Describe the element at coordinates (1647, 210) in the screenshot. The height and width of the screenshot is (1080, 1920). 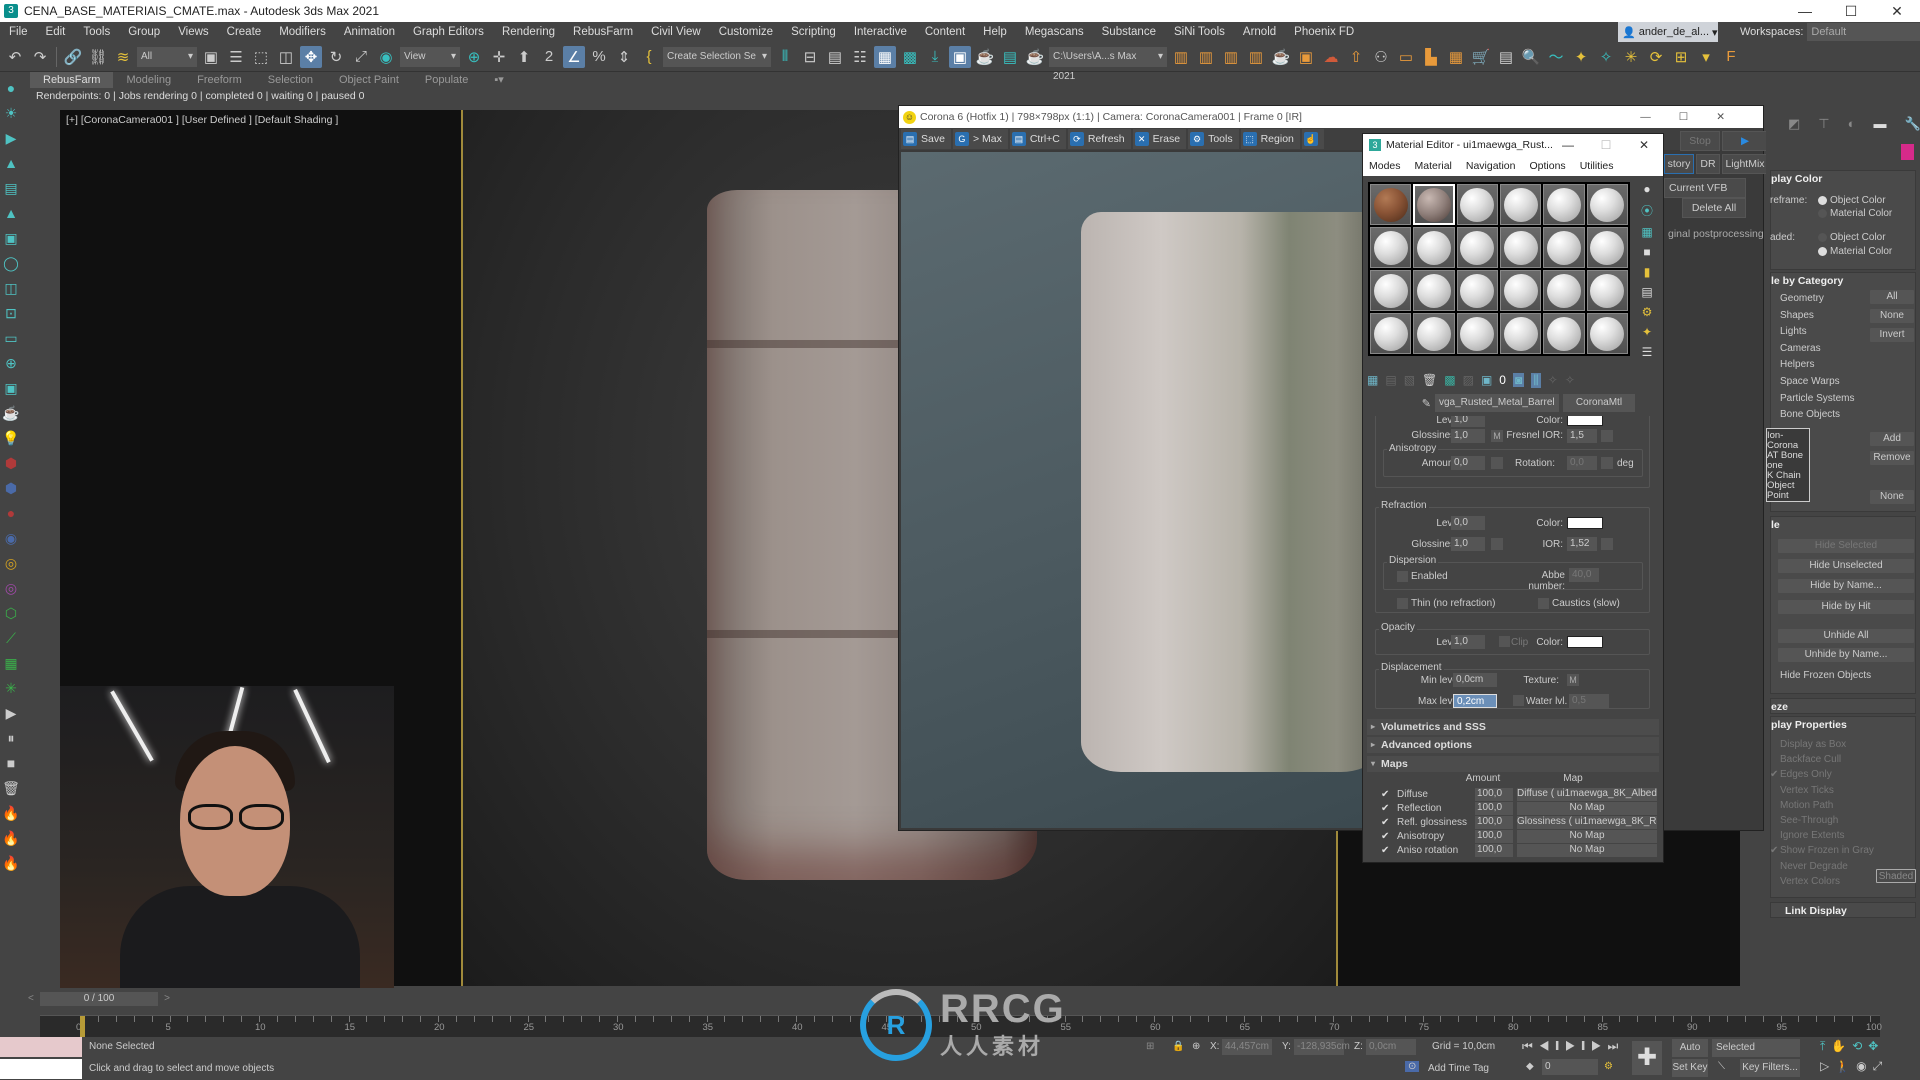
I see `backlight-icon: ⦿` at that location.